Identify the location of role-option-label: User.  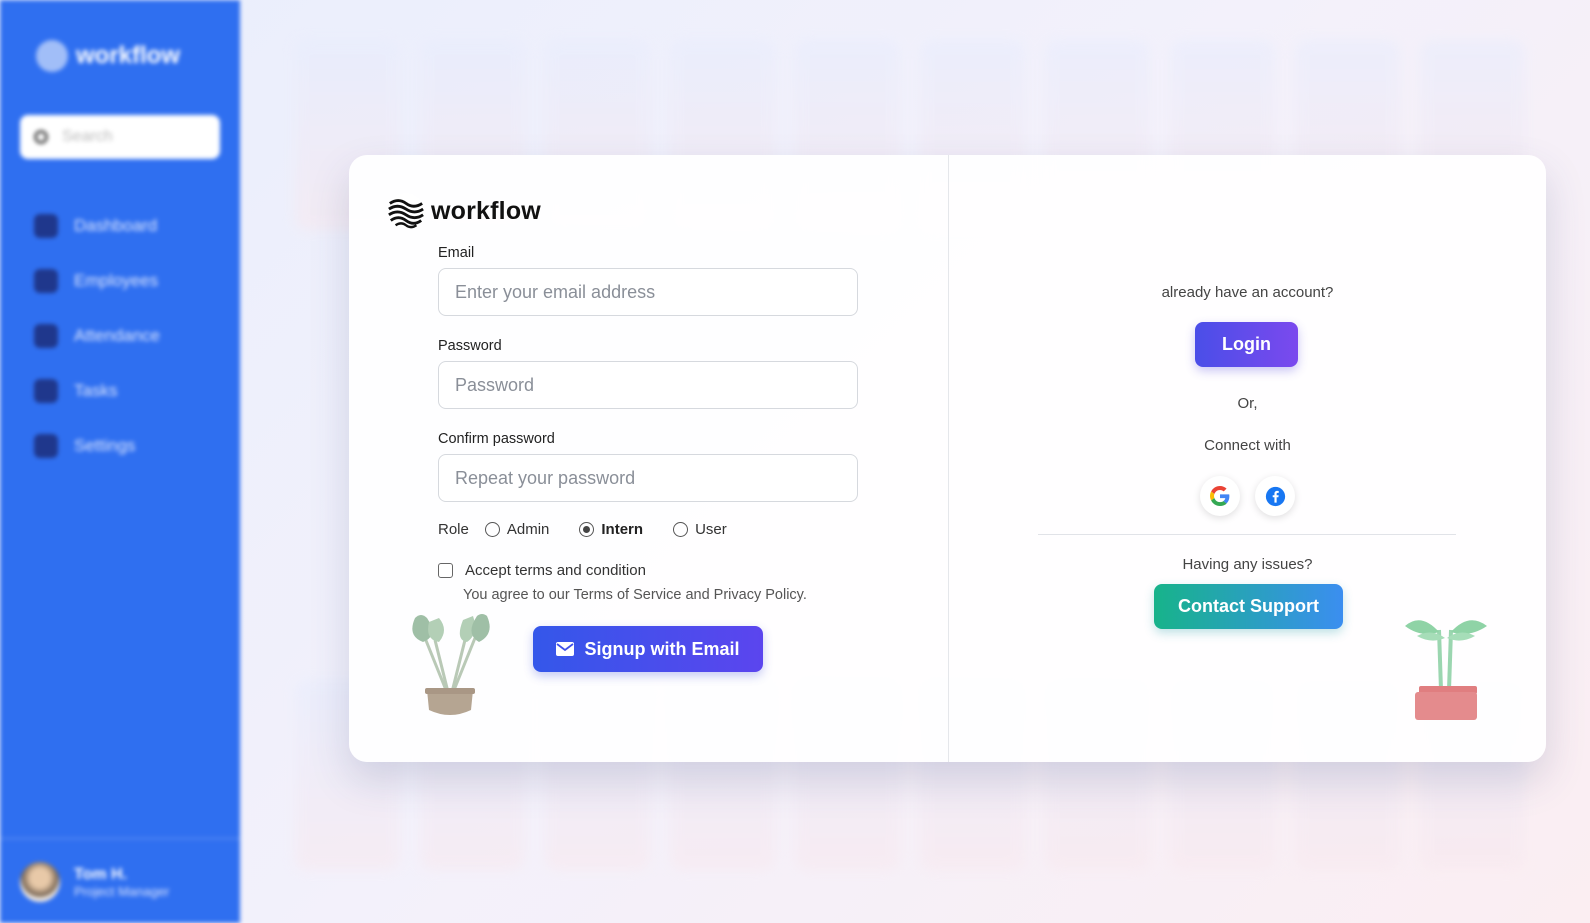
(711, 529).